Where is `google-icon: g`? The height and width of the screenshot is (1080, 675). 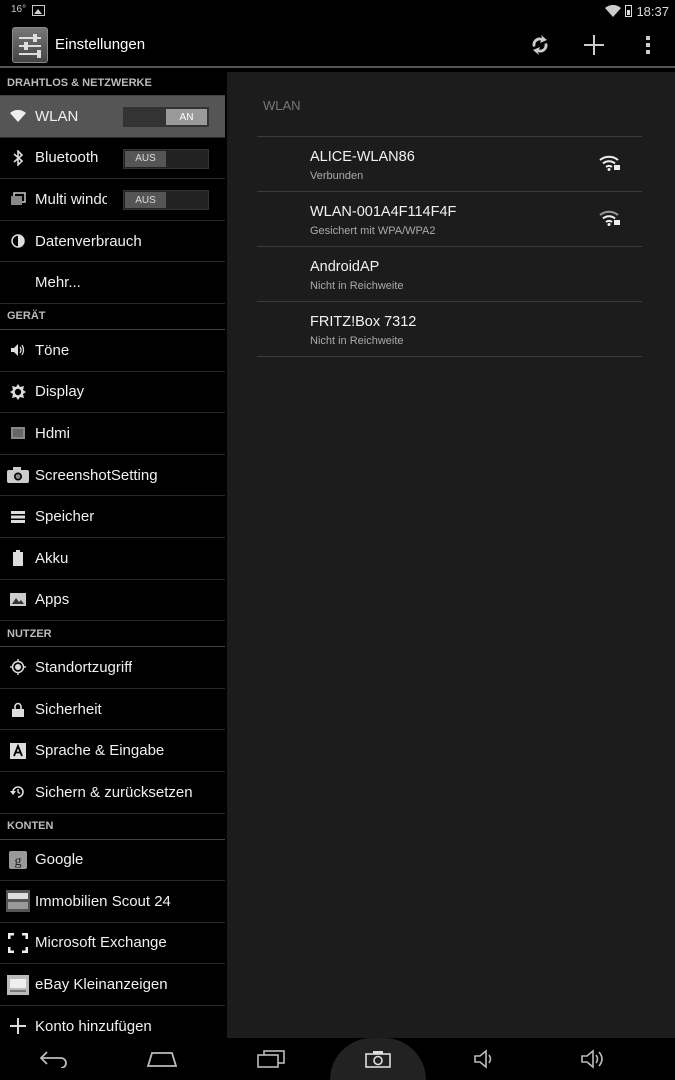
google-icon: g is located at coordinates (17, 859).